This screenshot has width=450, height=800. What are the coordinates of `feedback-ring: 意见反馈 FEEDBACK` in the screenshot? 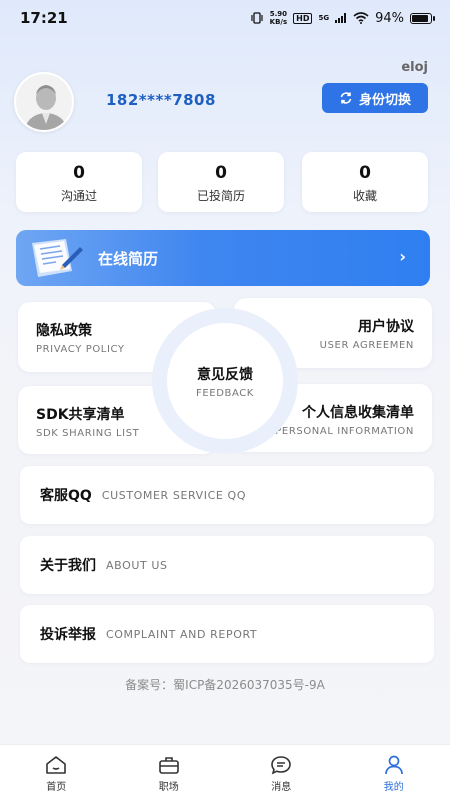 It's located at (225, 381).